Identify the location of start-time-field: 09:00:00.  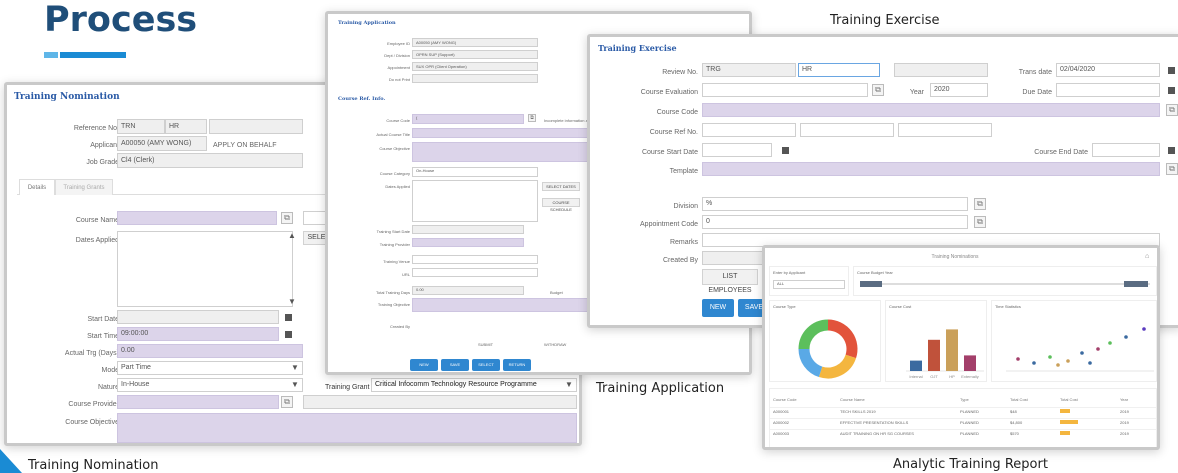
(198, 334).